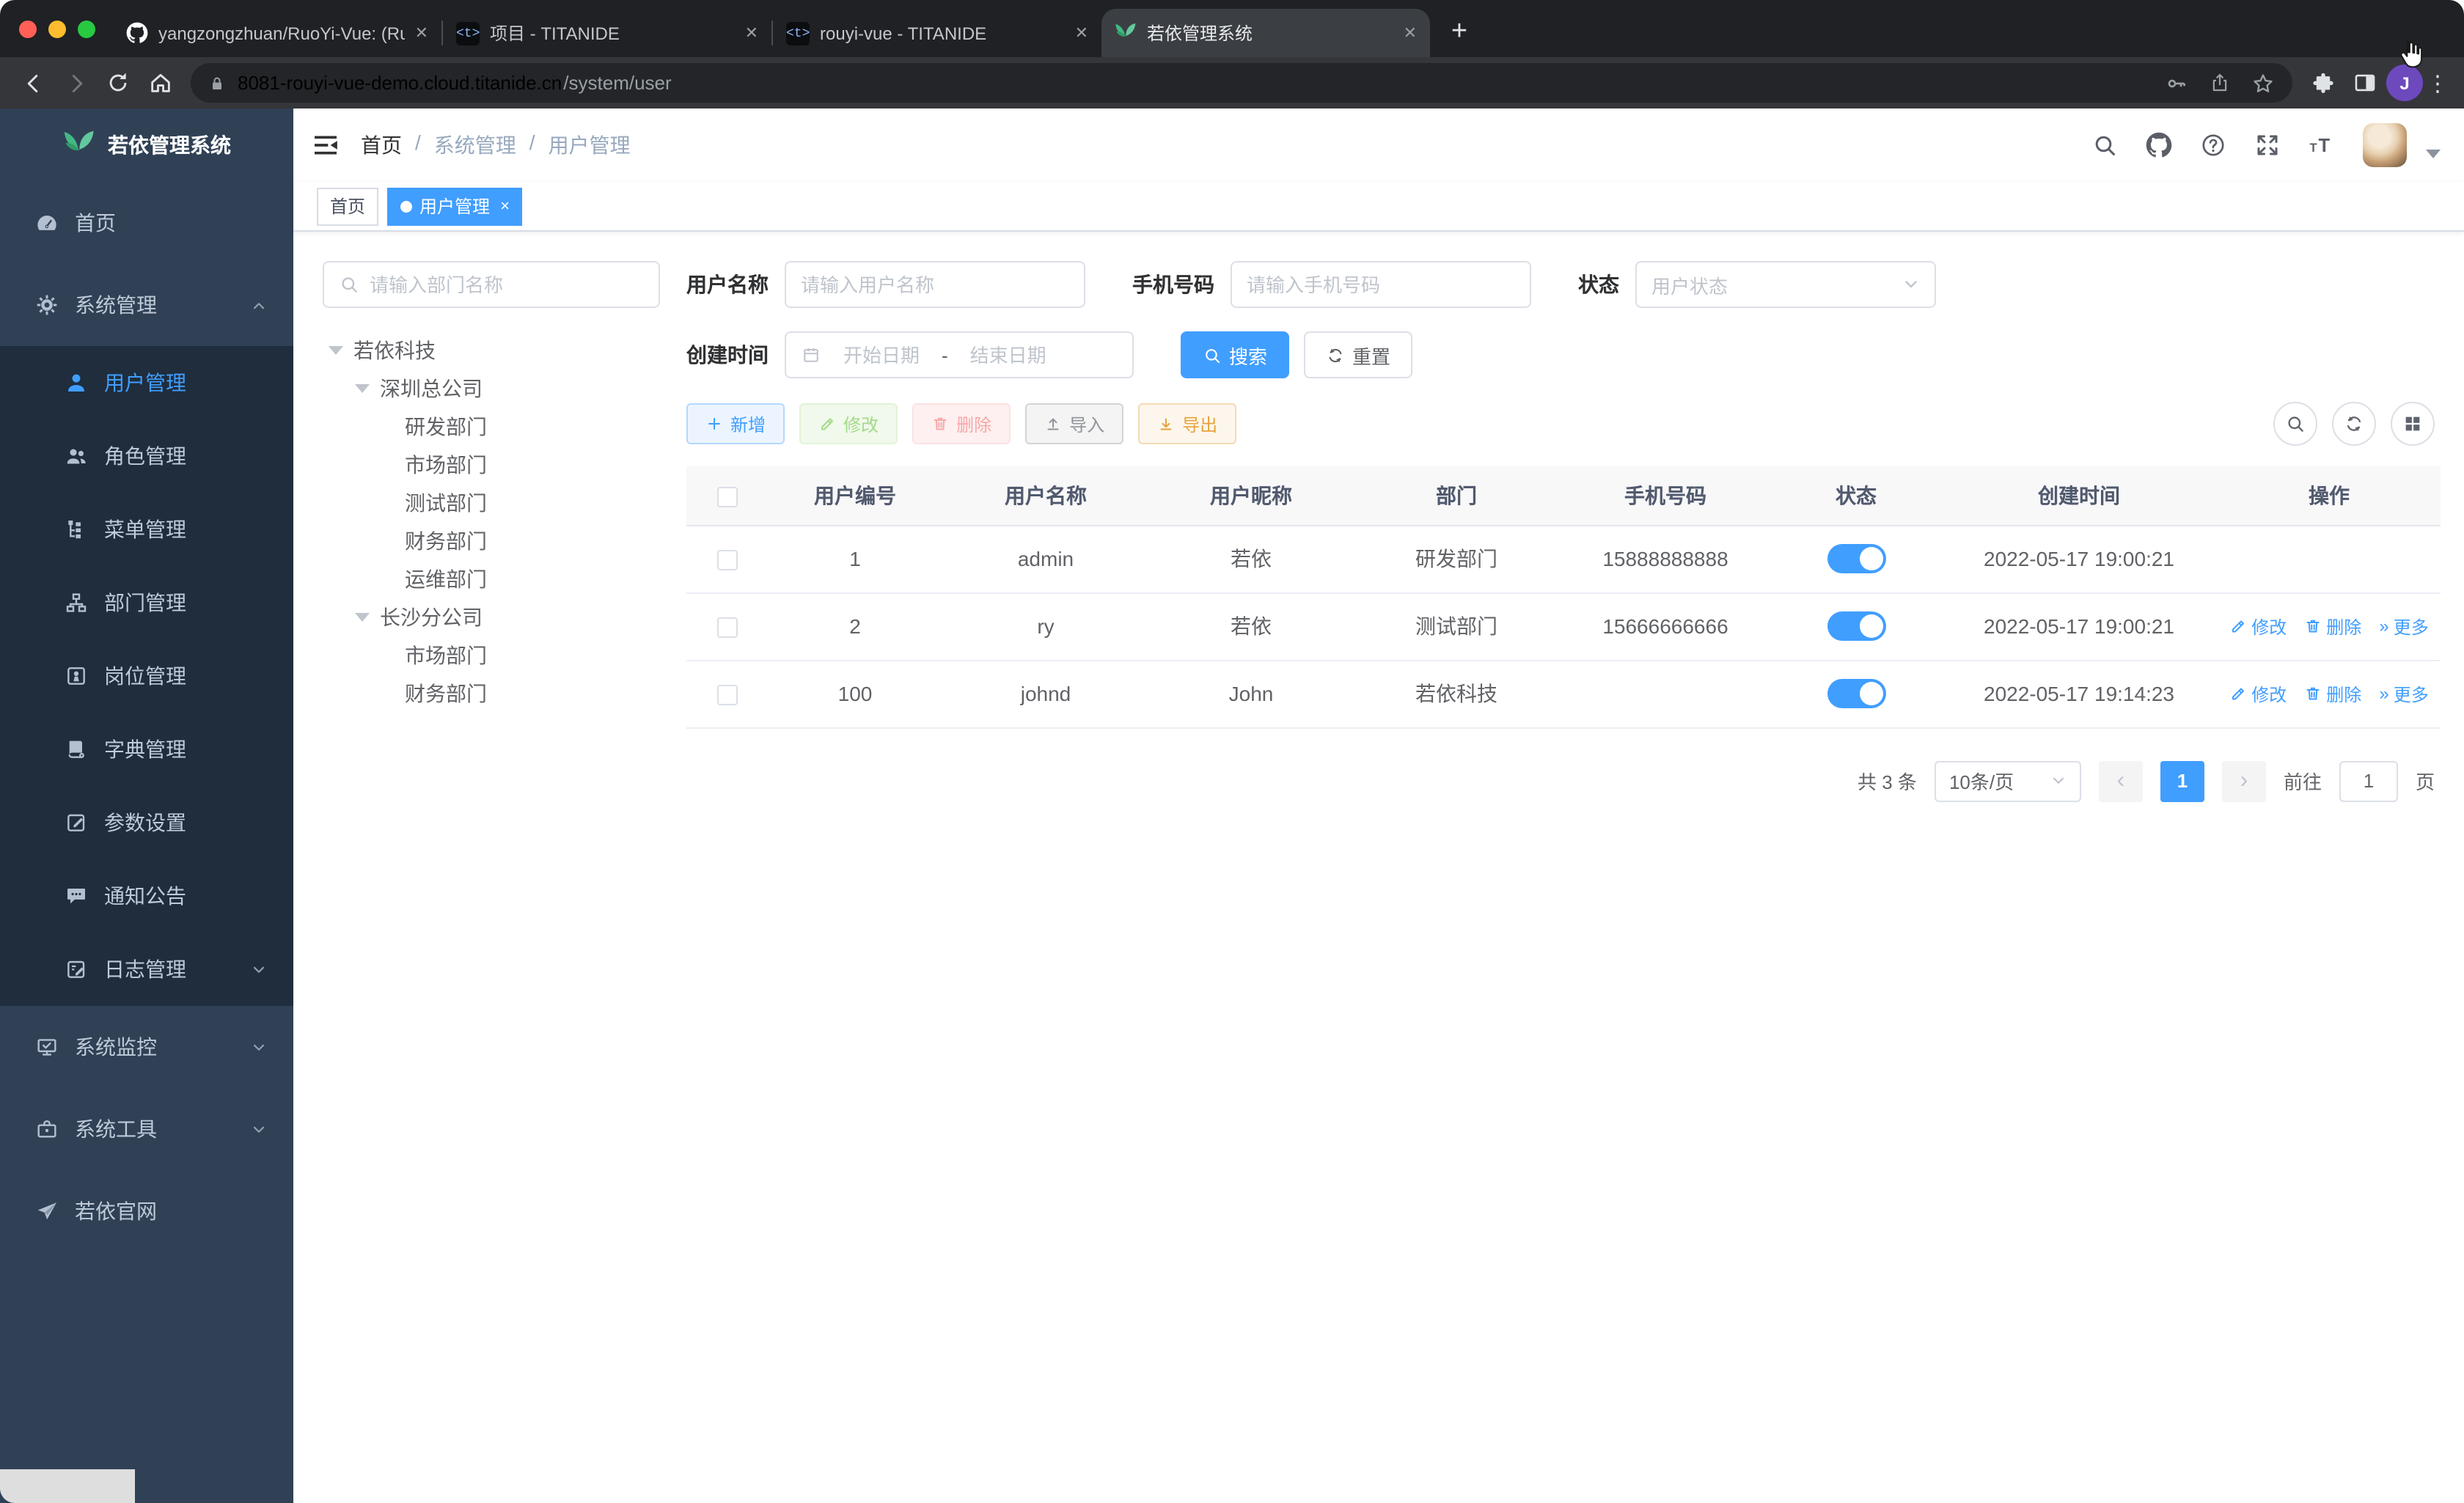  Describe the element at coordinates (2104, 145) in the screenshot. I see `search-icon` at that location.